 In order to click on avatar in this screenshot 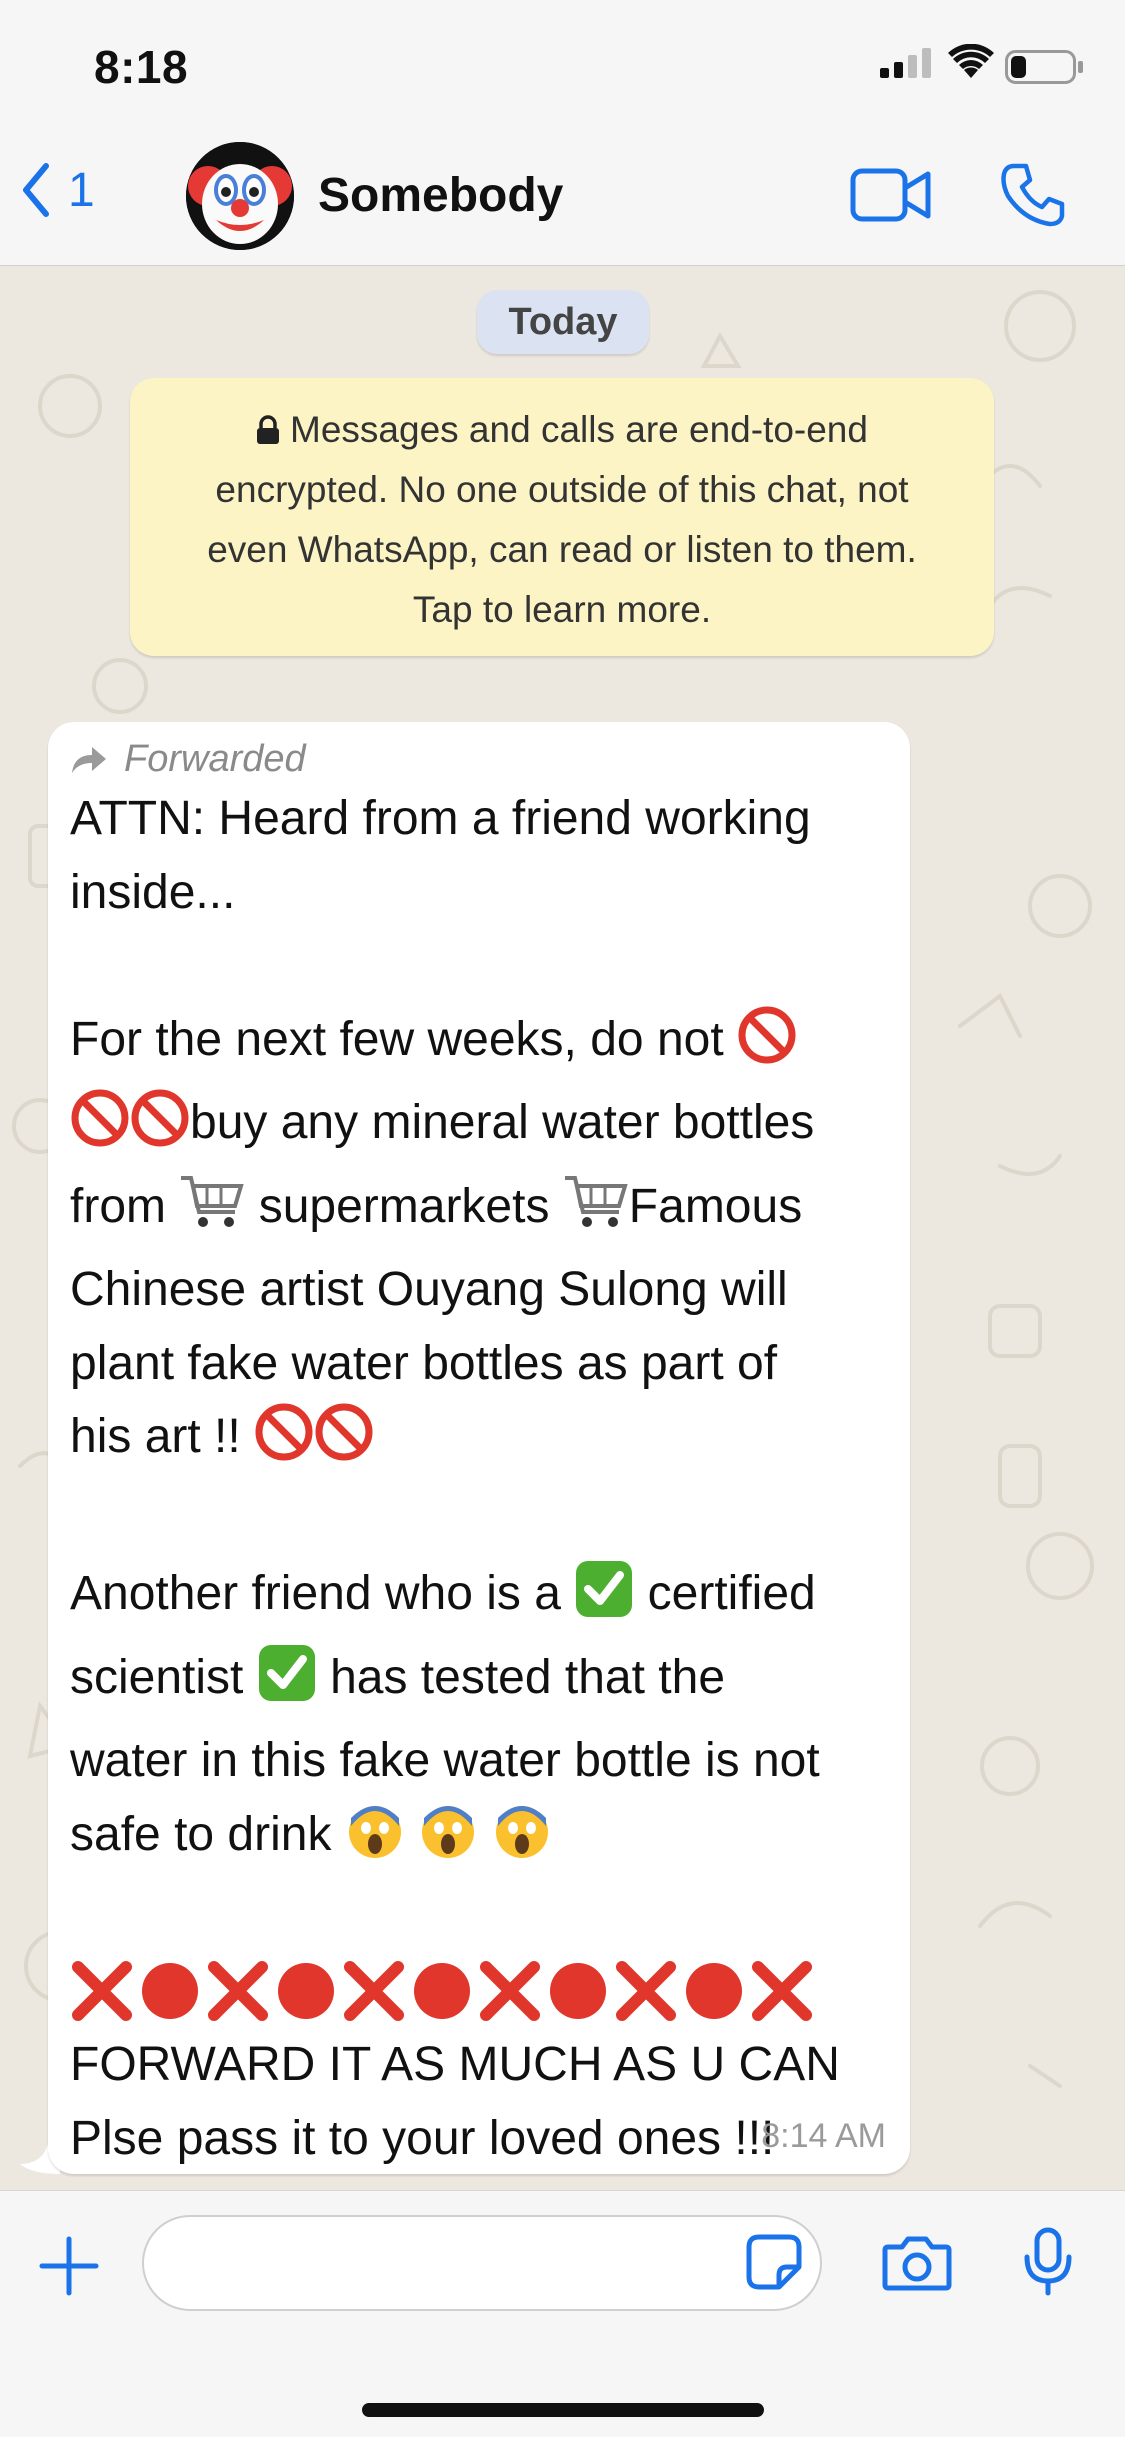, I will do `click(240, 196)`.